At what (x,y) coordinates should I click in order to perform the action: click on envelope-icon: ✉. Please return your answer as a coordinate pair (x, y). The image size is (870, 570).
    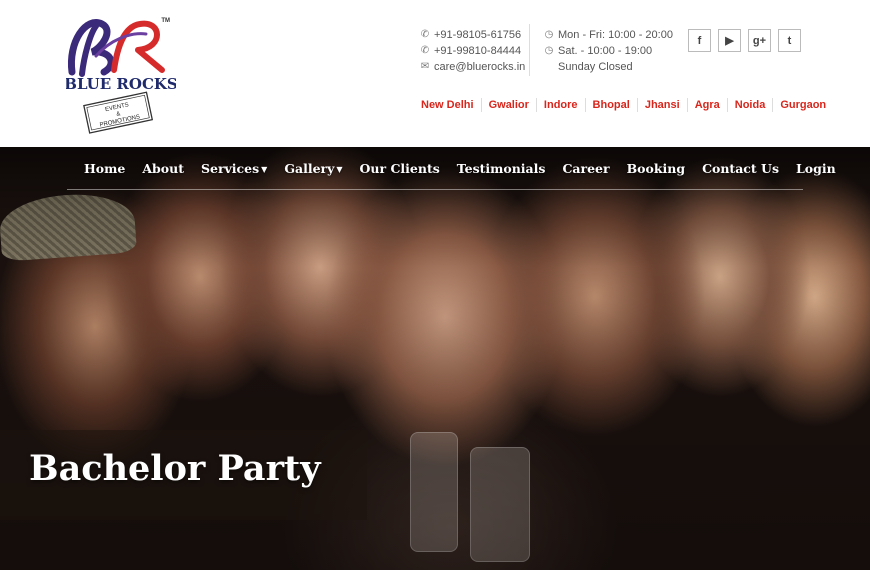
    Looking at the image, I should click on (425, 66).